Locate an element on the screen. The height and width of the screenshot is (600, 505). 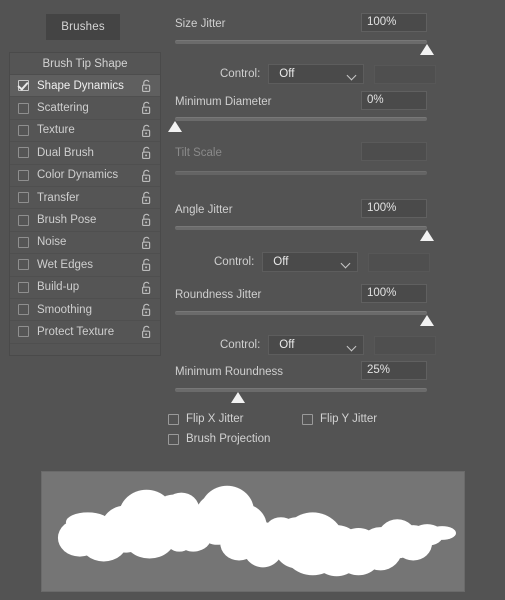
checkbox-flip-y-jitter is located at coordinates (307, 419).